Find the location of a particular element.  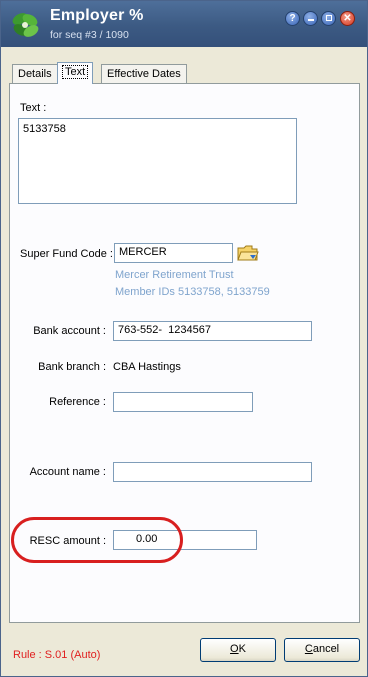

minimize-icon is located at coordinates (310, 20).